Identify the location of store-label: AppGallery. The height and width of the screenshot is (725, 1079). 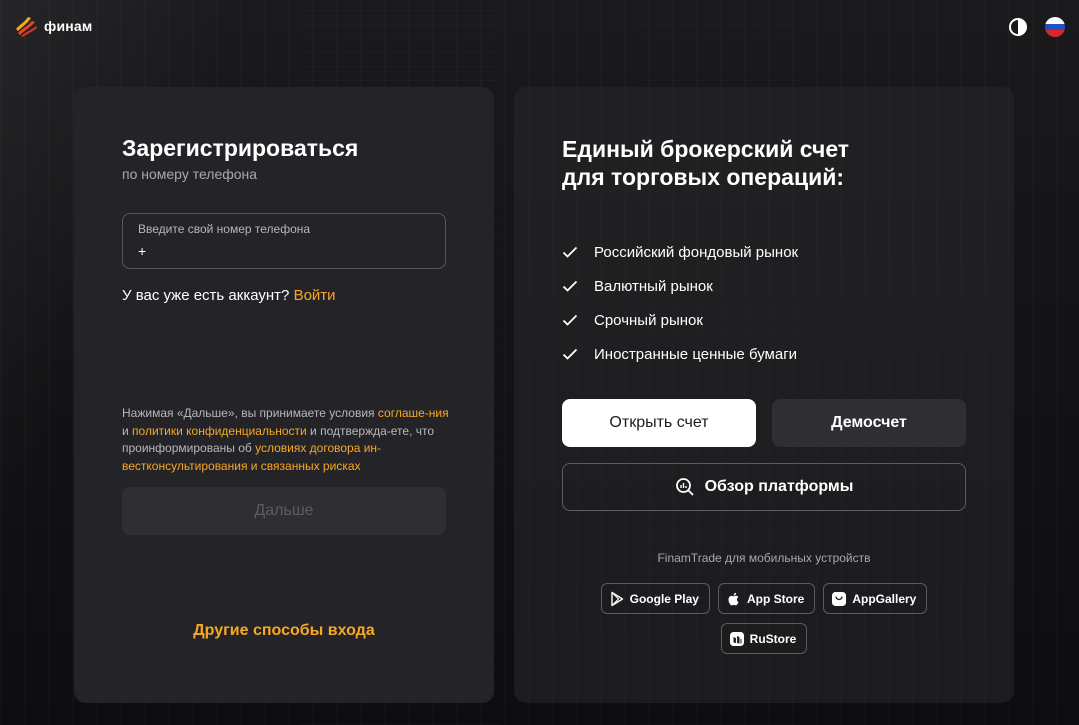
(884, 598).